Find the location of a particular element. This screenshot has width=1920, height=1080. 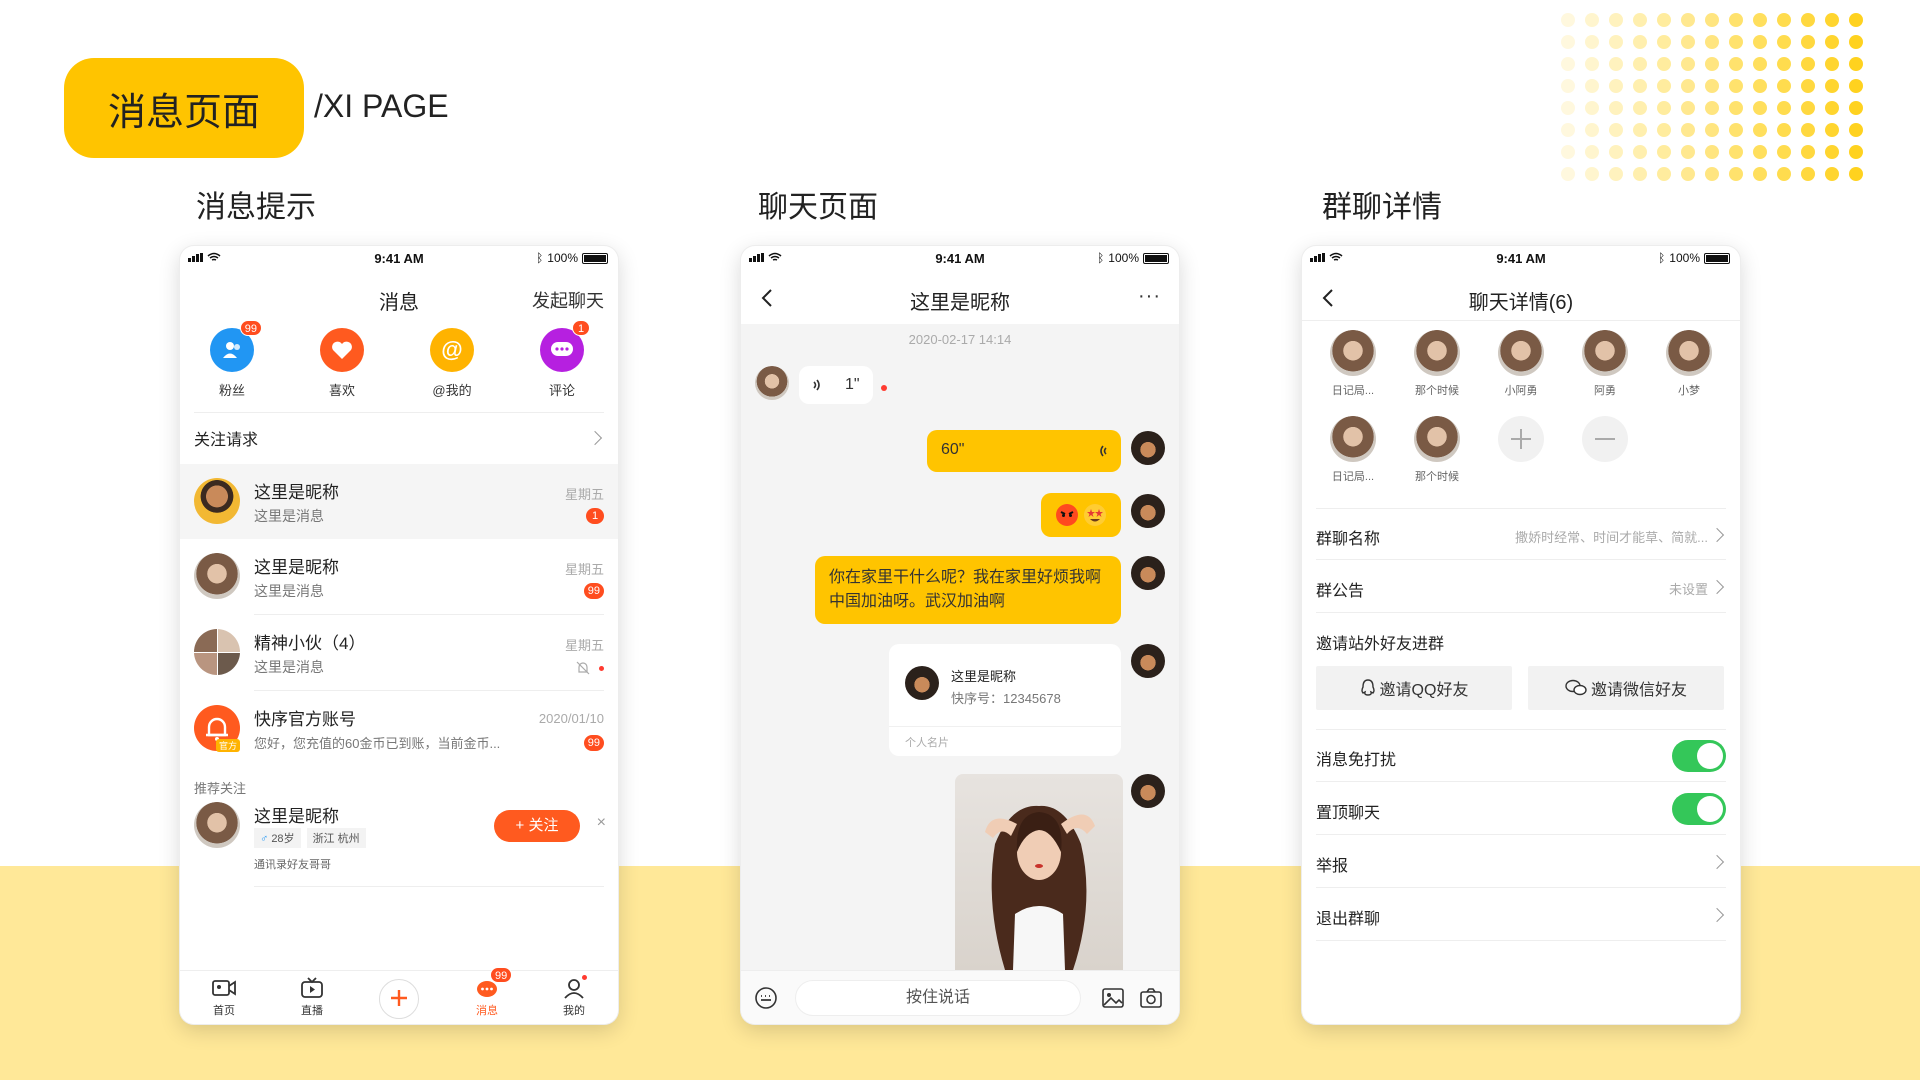

official-tag: 官方 is located at coordinates (228, 745).